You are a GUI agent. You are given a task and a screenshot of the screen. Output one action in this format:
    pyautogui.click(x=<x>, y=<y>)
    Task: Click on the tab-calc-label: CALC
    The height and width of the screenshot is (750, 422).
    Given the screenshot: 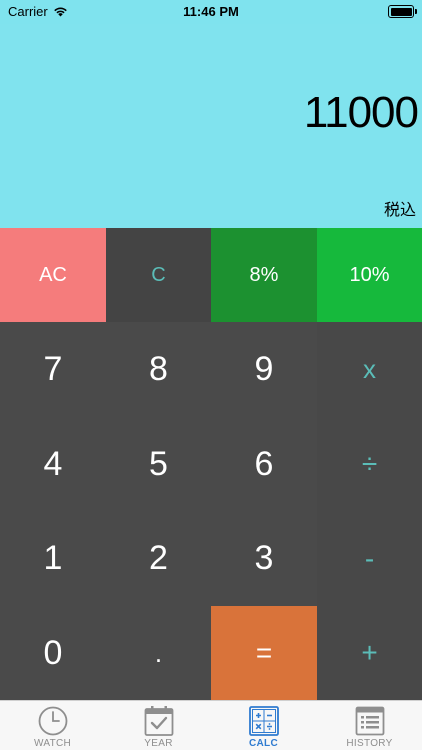 What is the action you would take?
    pyautogui.click(x=263, y=743)
    